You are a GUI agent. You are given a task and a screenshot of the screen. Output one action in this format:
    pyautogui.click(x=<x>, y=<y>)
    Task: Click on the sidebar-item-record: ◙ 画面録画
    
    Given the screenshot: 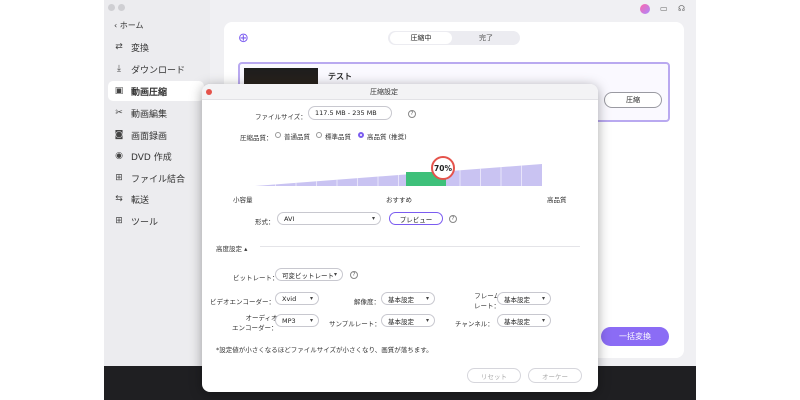 What is the action you would take?
    pyautogui.click(x=140, y=135)
    